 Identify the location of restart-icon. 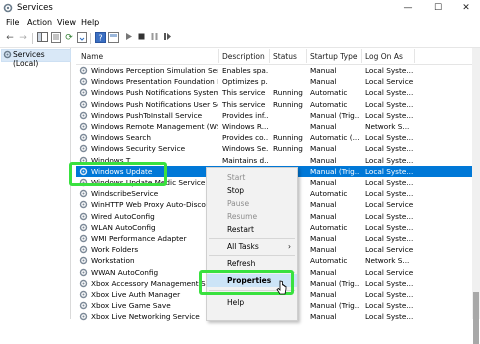
(167, 38).